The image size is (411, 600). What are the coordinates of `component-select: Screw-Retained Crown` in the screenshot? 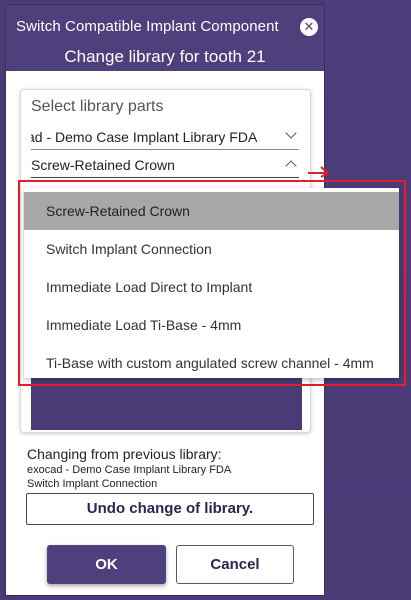 It's located at (165, 166).